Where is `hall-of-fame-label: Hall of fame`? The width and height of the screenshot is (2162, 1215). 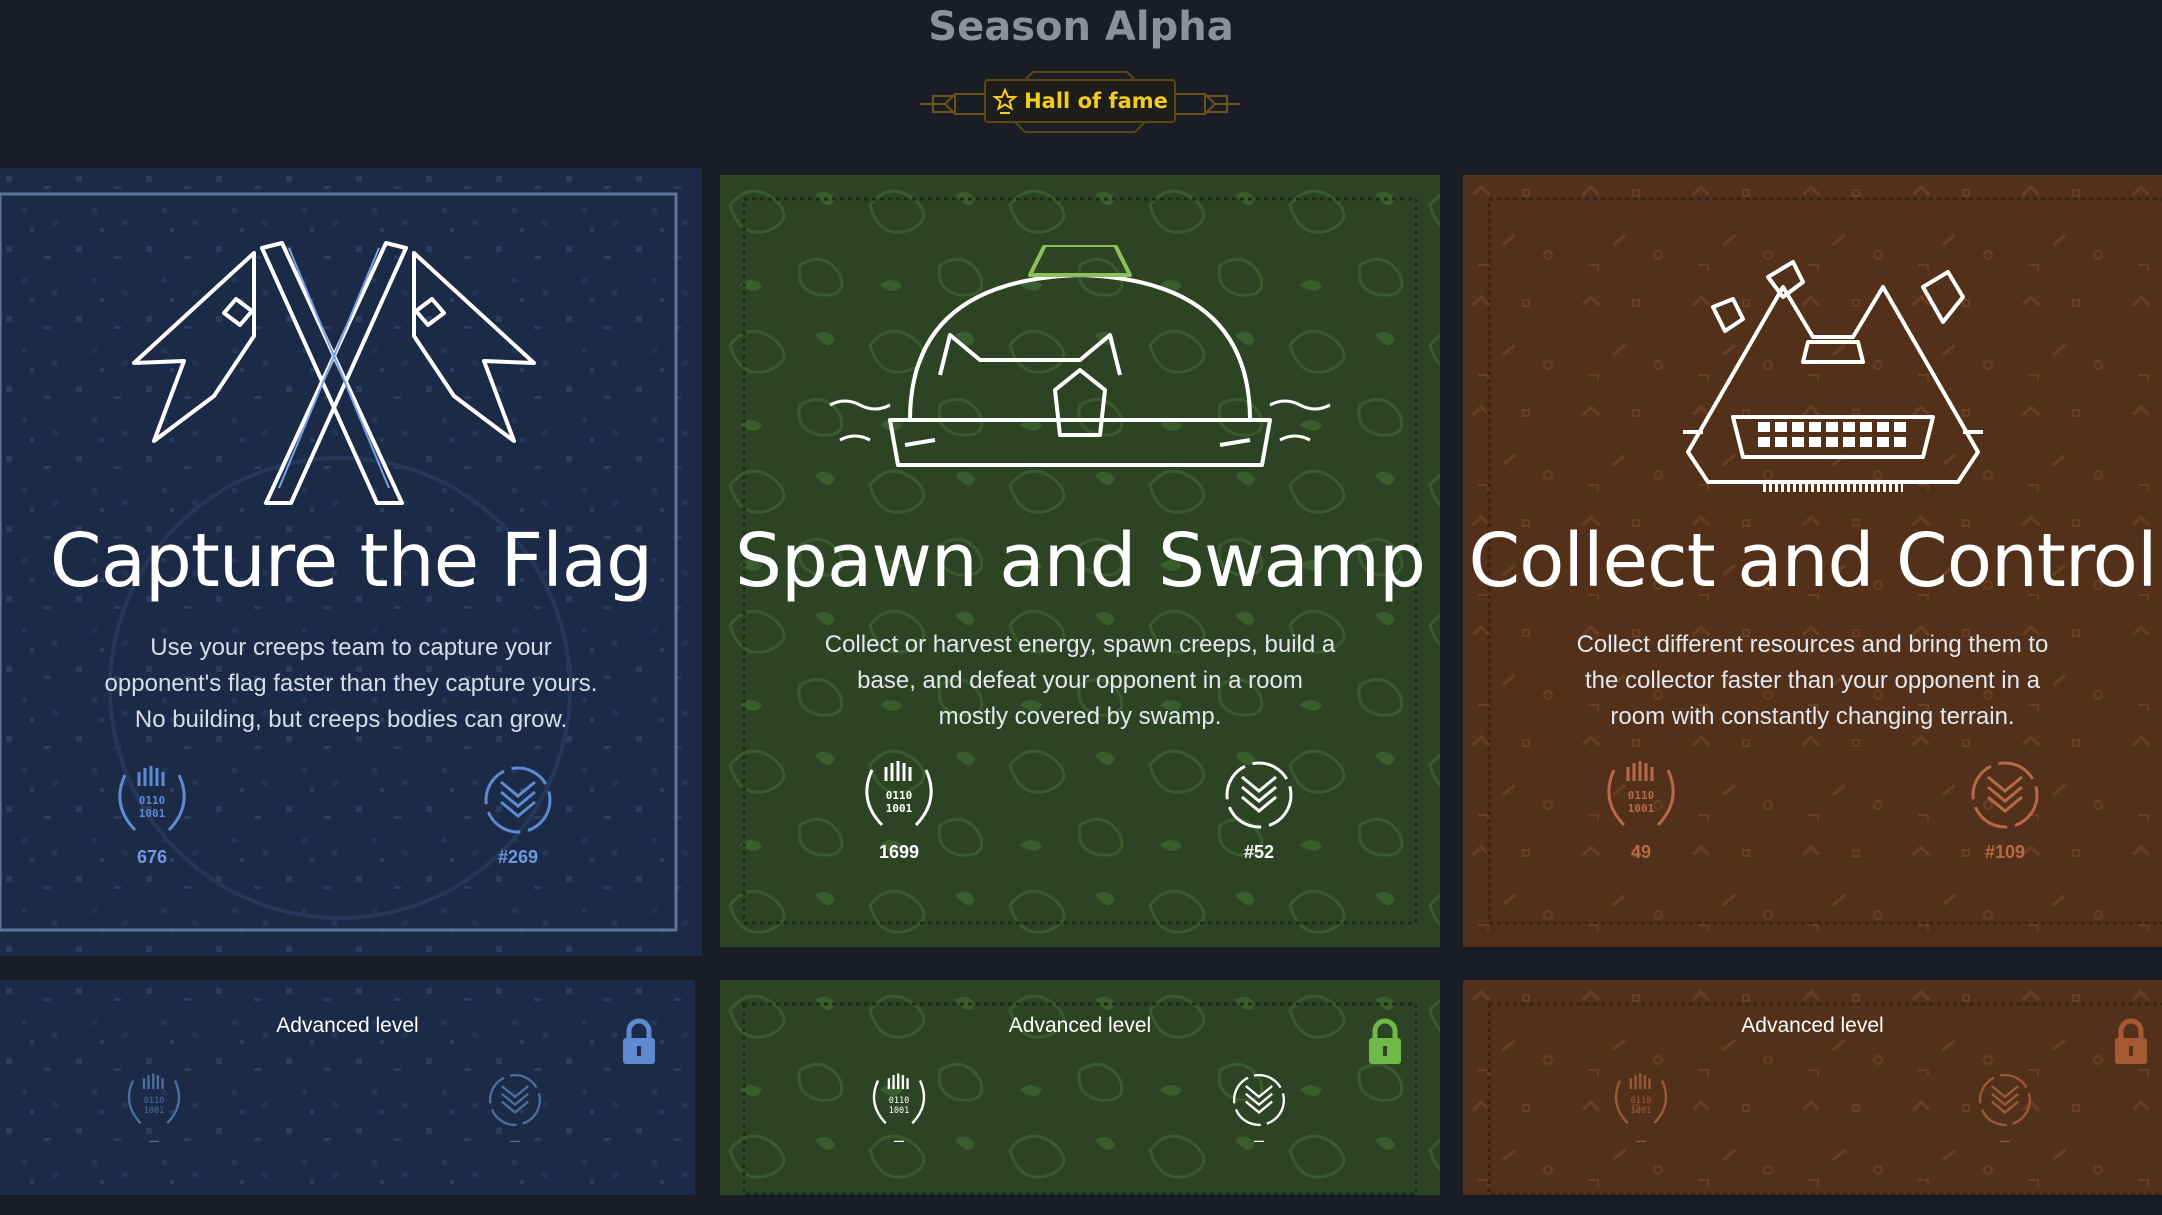 hall-of-fame-label: Hall of fame is located at coordinates (1096, 101).